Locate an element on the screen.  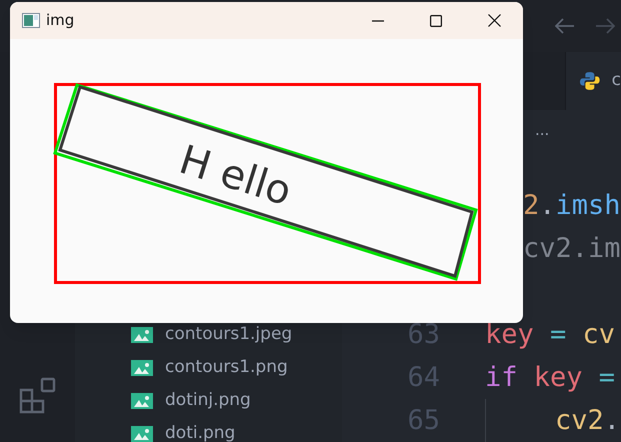
image-text: H ello is located at coordinates (235, 176).